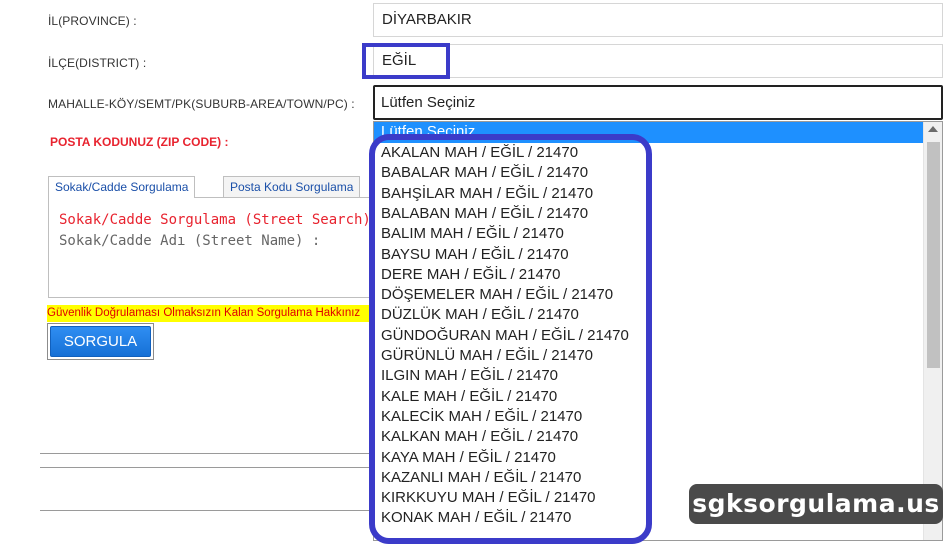  Describe the element at coordinates (481, 478) in the screenshot. I see `dropdown-option: KAZANLI MAH / EĞİL / 21470` at that location.